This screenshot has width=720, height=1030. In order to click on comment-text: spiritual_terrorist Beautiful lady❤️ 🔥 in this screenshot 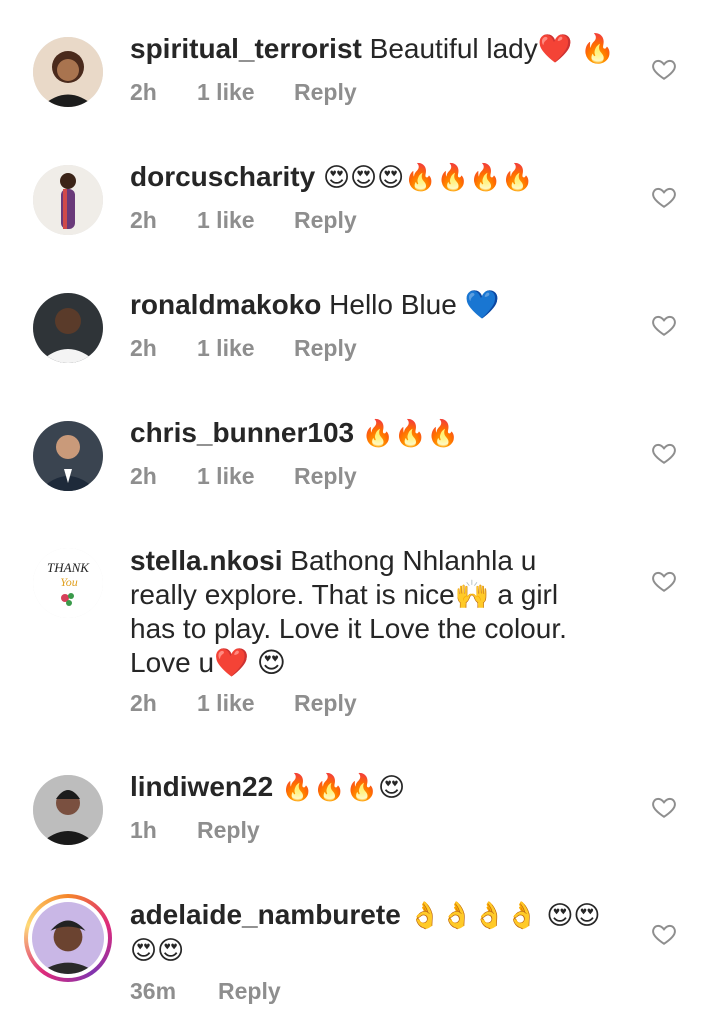, I will do `click(375, 49)`.